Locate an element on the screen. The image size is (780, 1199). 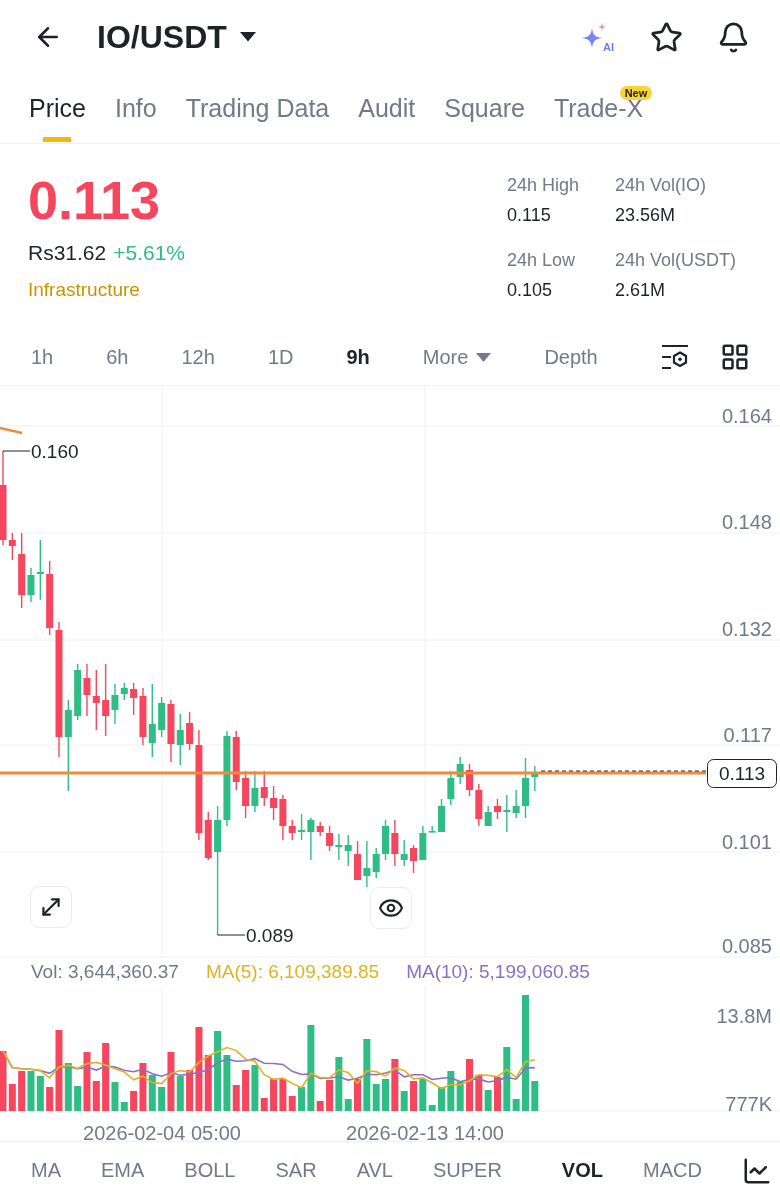
stat-value: 23.56M is located at coordinates (646, 215).